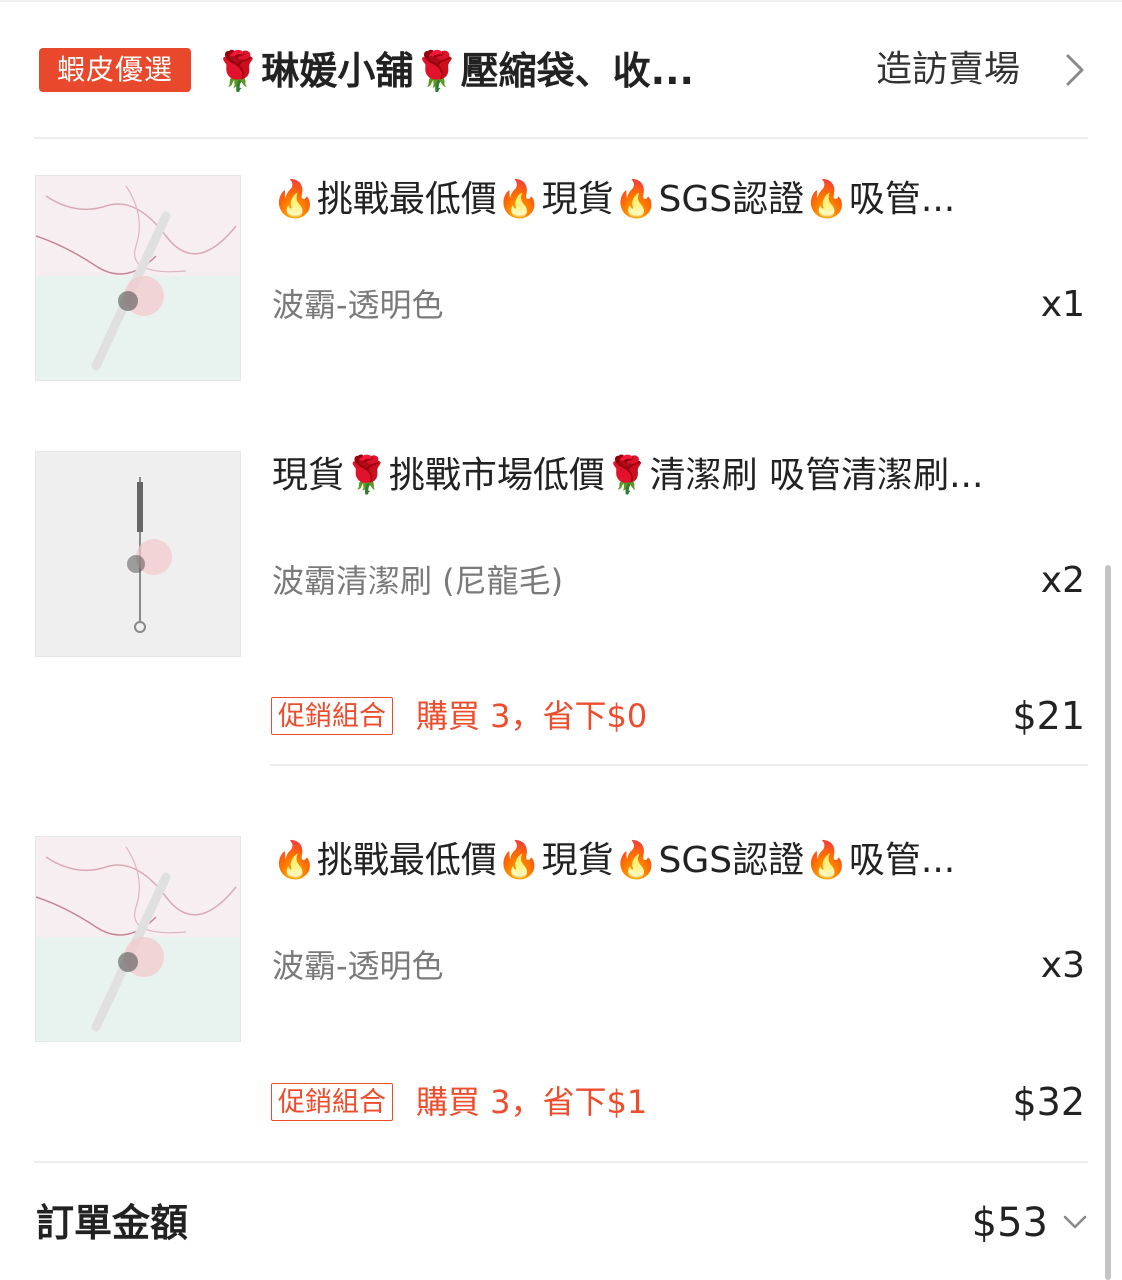 Image resolution: width=1122 pixels, height=1280 pixels. Describe the element at coordinates (1048, 716) in the screenshot. I see `promo-bundle-price: $21` at that location.